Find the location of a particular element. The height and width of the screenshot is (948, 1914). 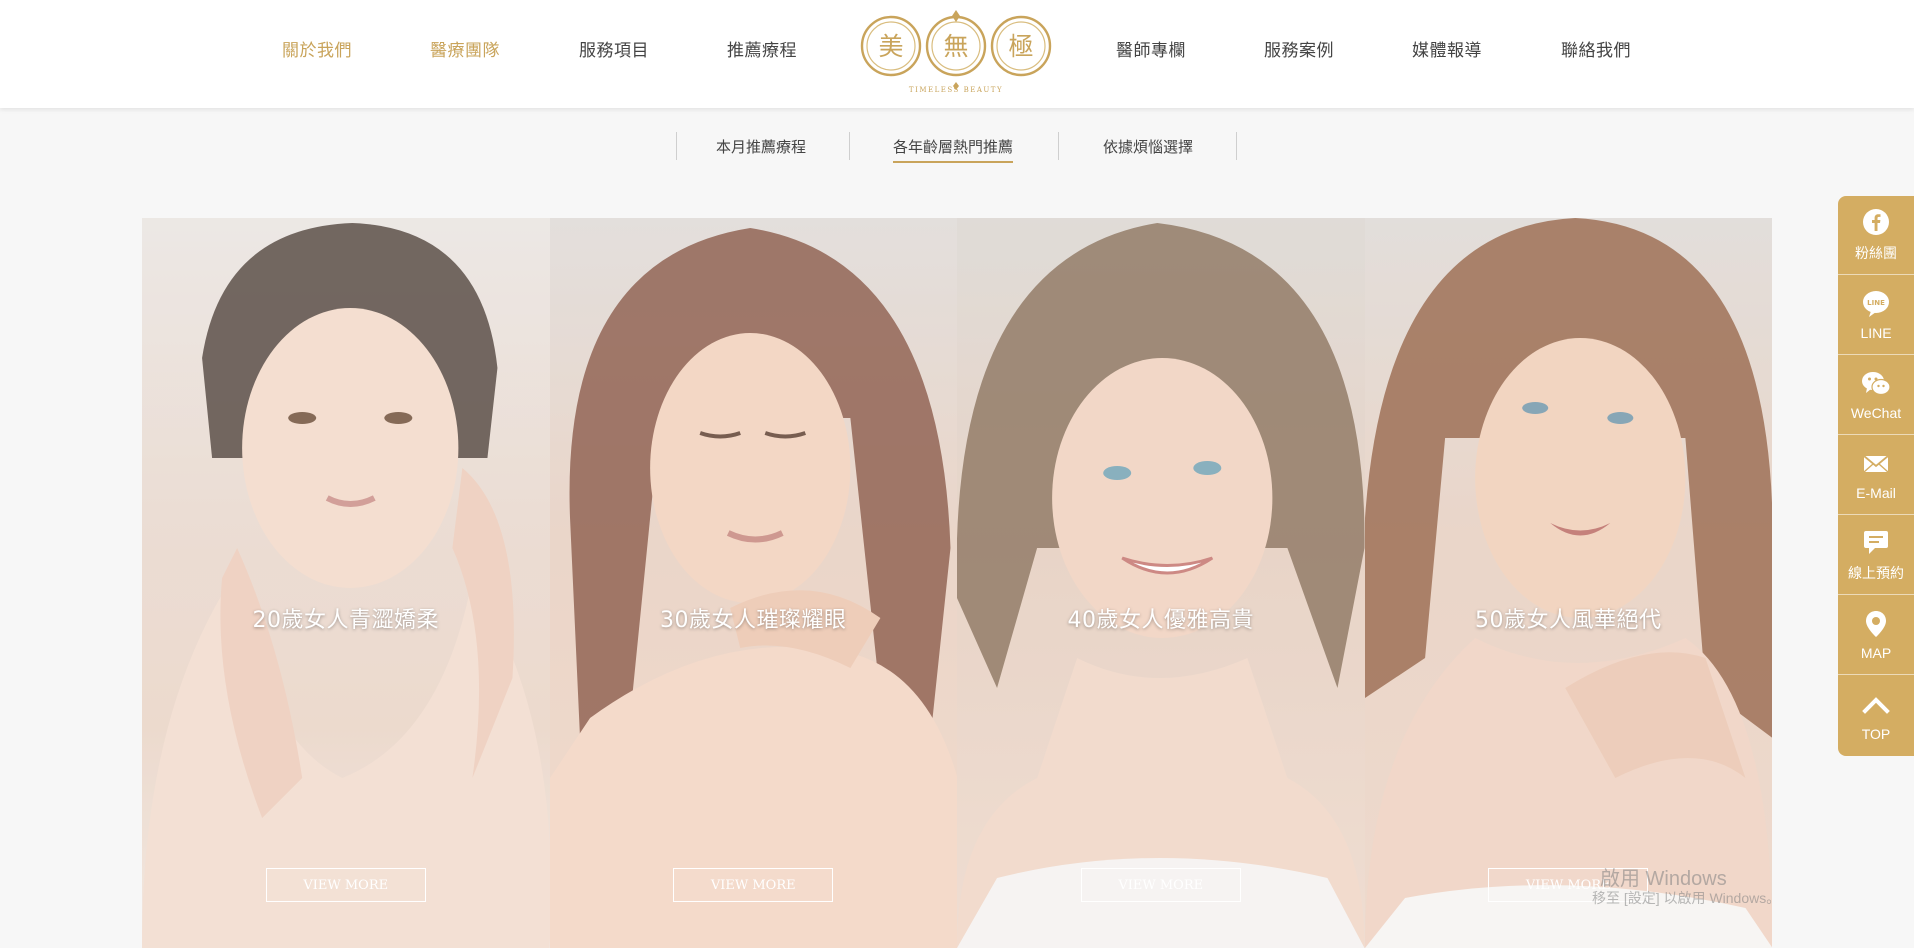

online-booking-button: 線上預約 is located at coordinates (1876, 555).